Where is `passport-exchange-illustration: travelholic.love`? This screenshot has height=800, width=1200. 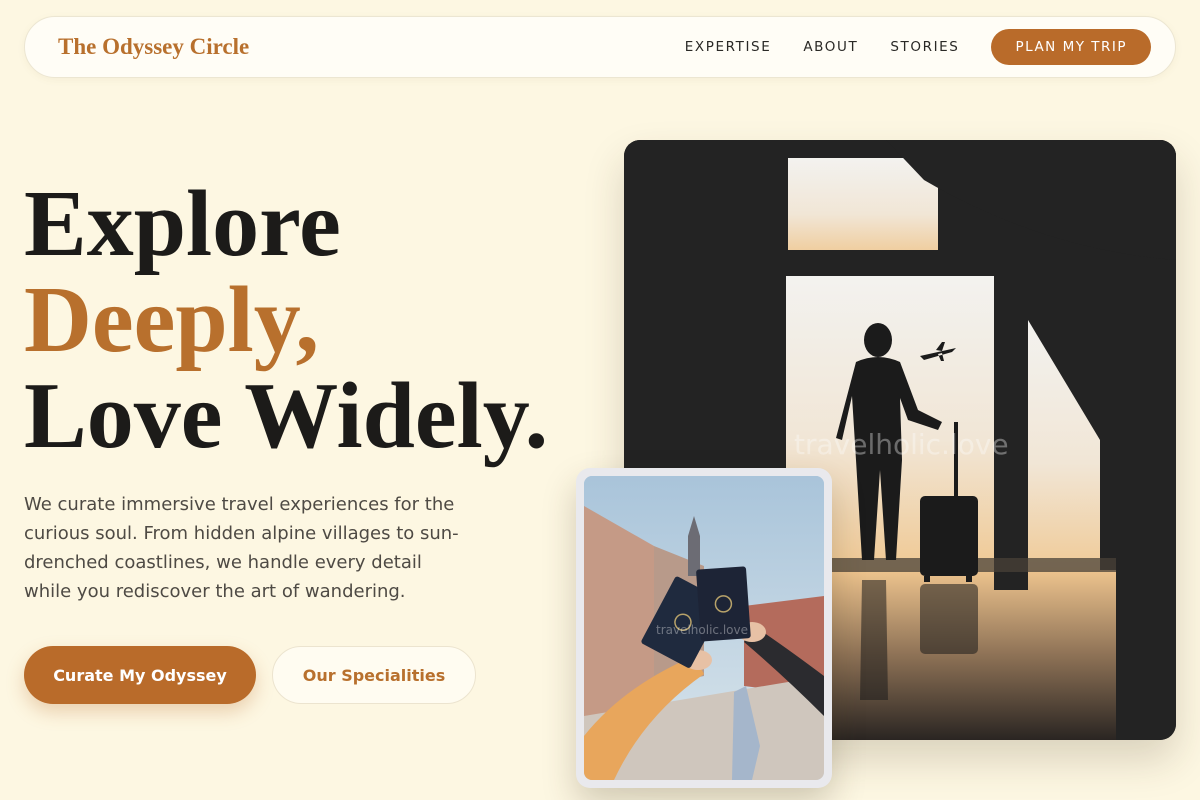
passport-exchange-illustration: travelholic.love is located at coordinates (704, 628).